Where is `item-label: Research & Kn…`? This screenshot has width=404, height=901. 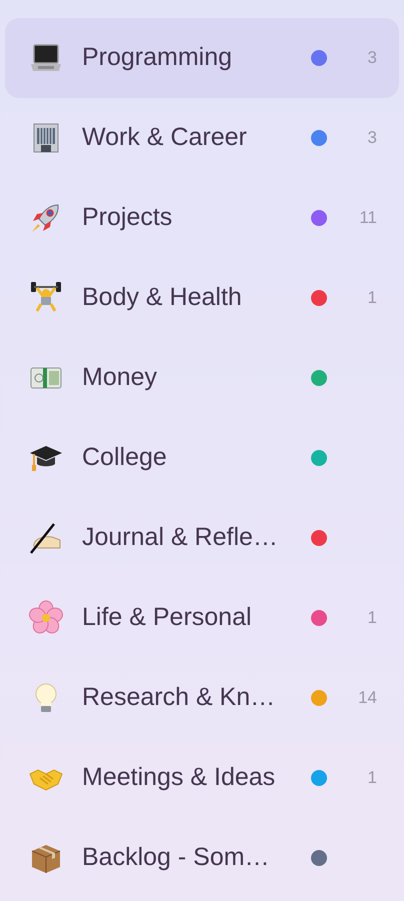 item-label: Research & Kn… is located at coordinates (179, 698).